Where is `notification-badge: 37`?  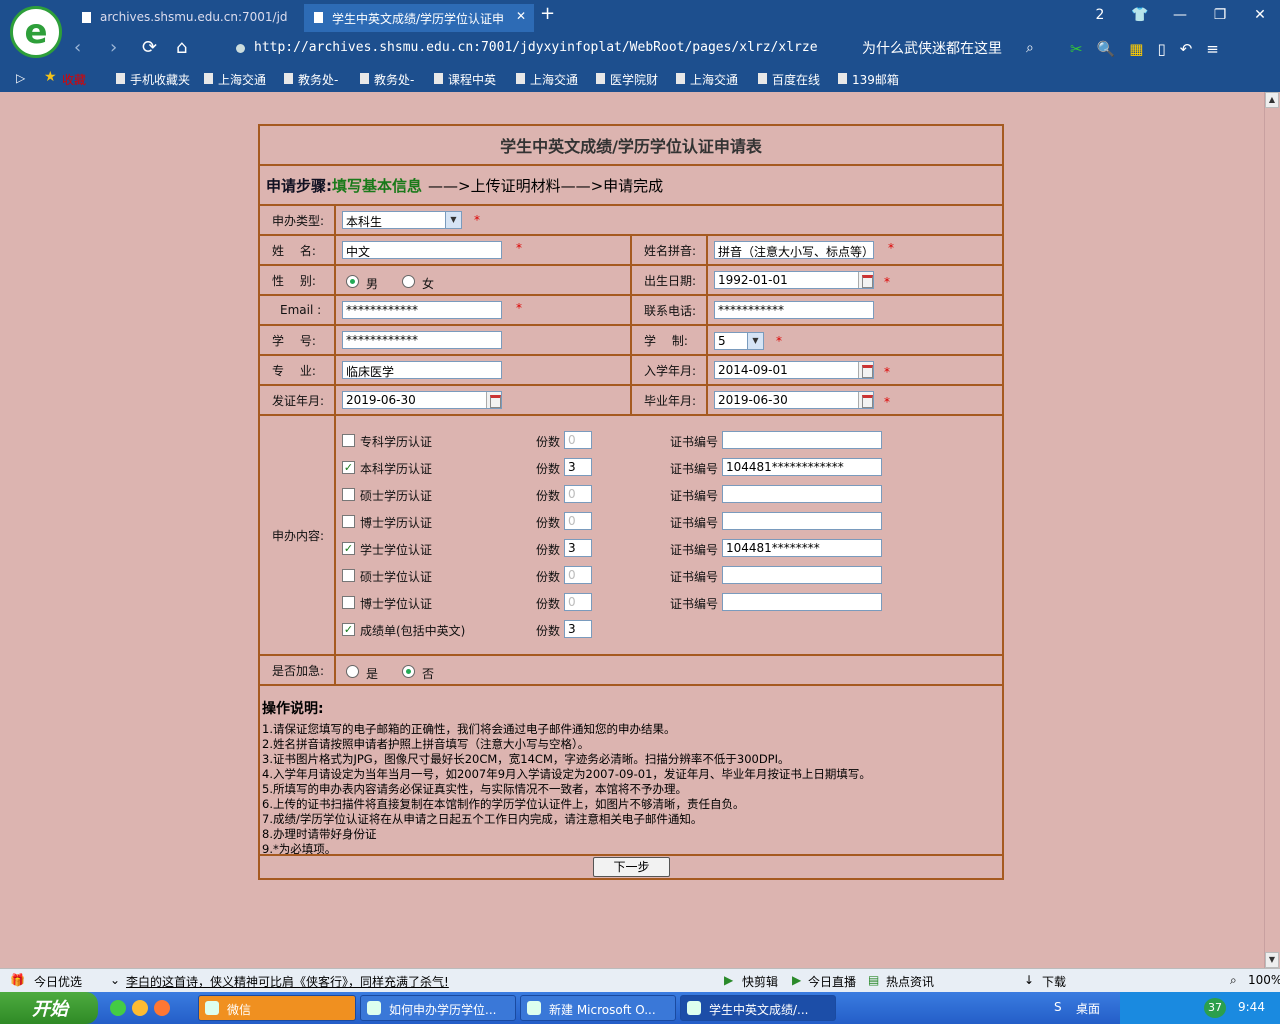 notification-badge: 37 is located at coordinates (1215, 1008).